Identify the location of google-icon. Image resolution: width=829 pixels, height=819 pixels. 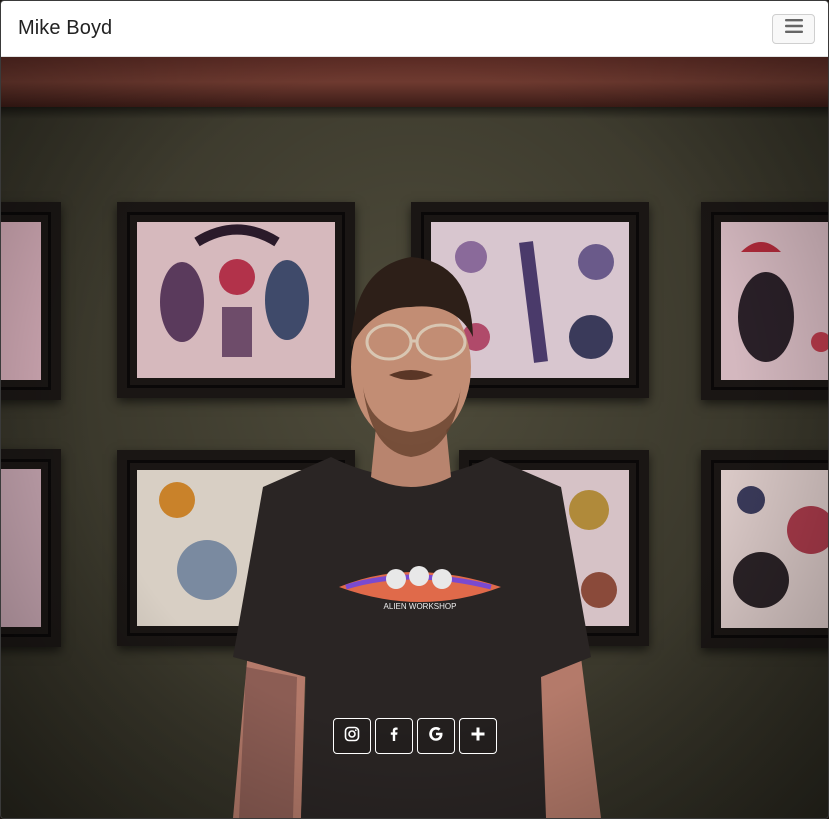
(436, 736).